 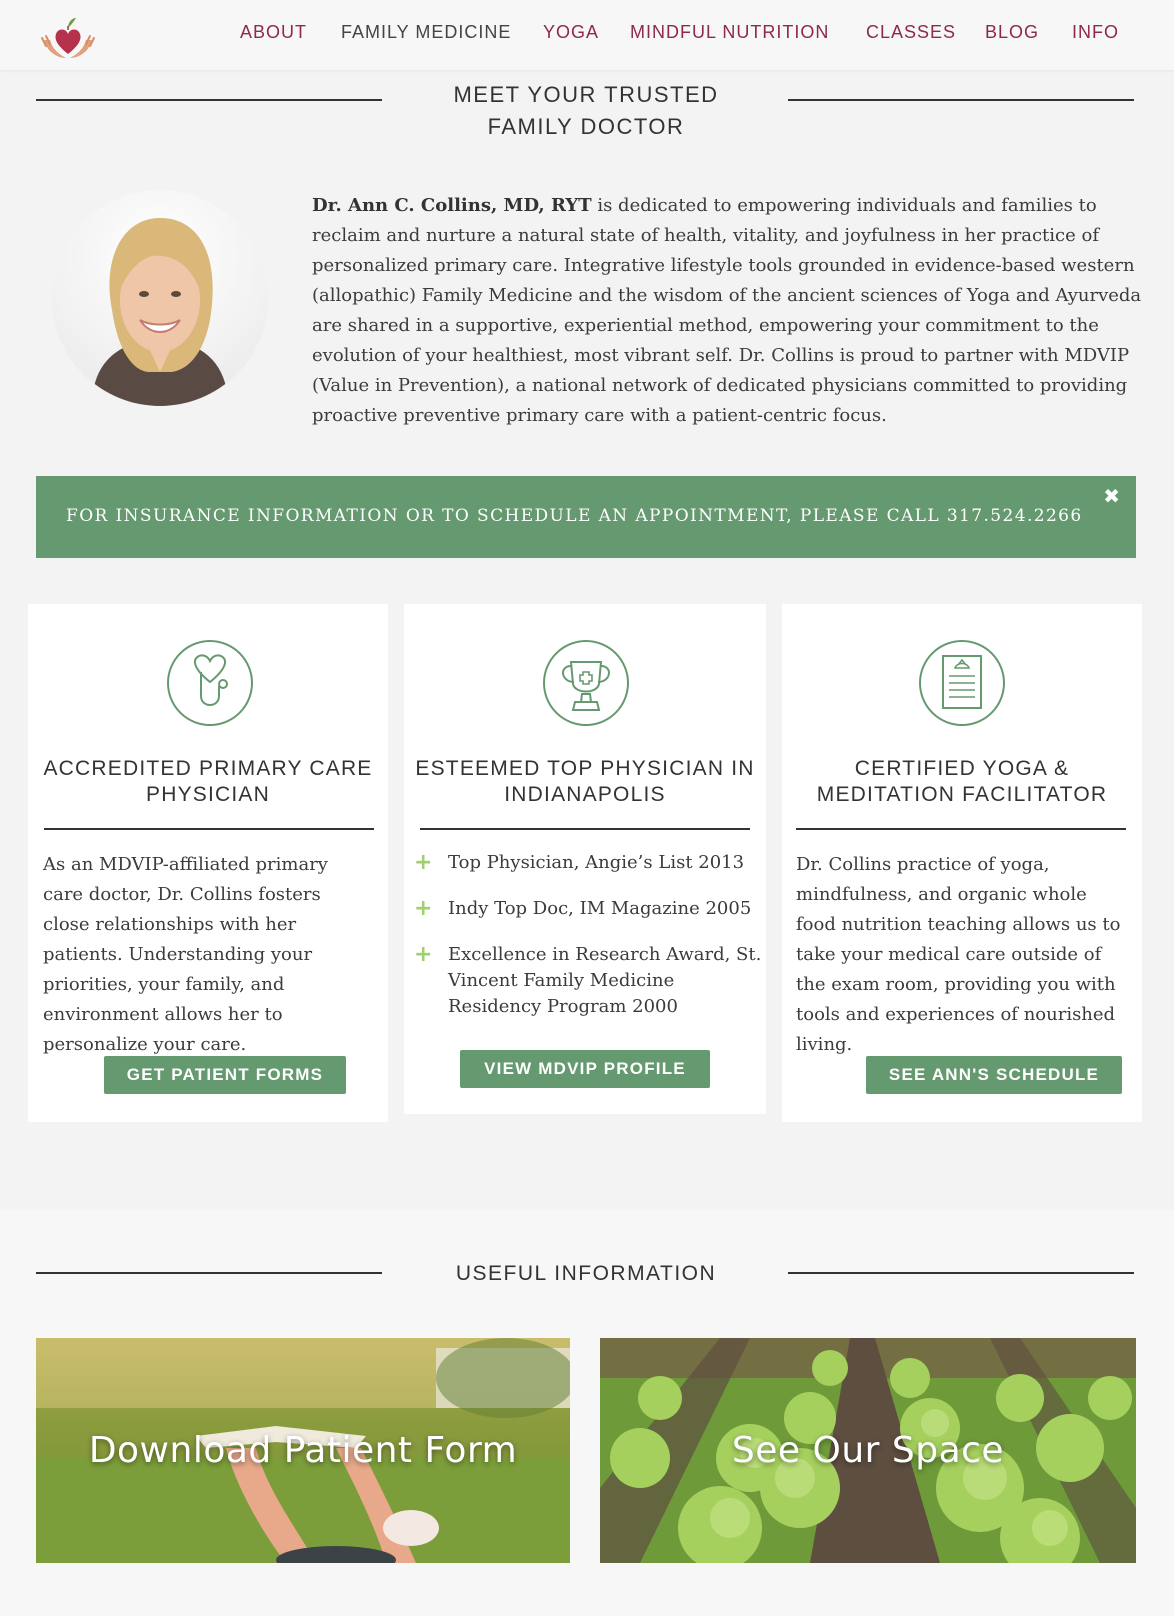 What do you see at coordinates (586, 683) in the screenshot?
I see `trophy-icon` at bounding box center [586, 683].